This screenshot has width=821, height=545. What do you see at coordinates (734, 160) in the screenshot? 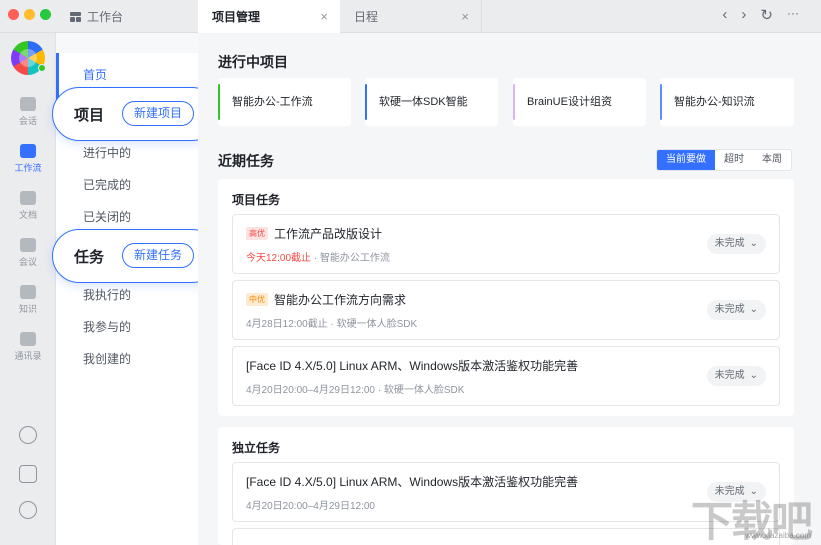
I see `filter-overdue: 超时` at bounding box center [734, 160].